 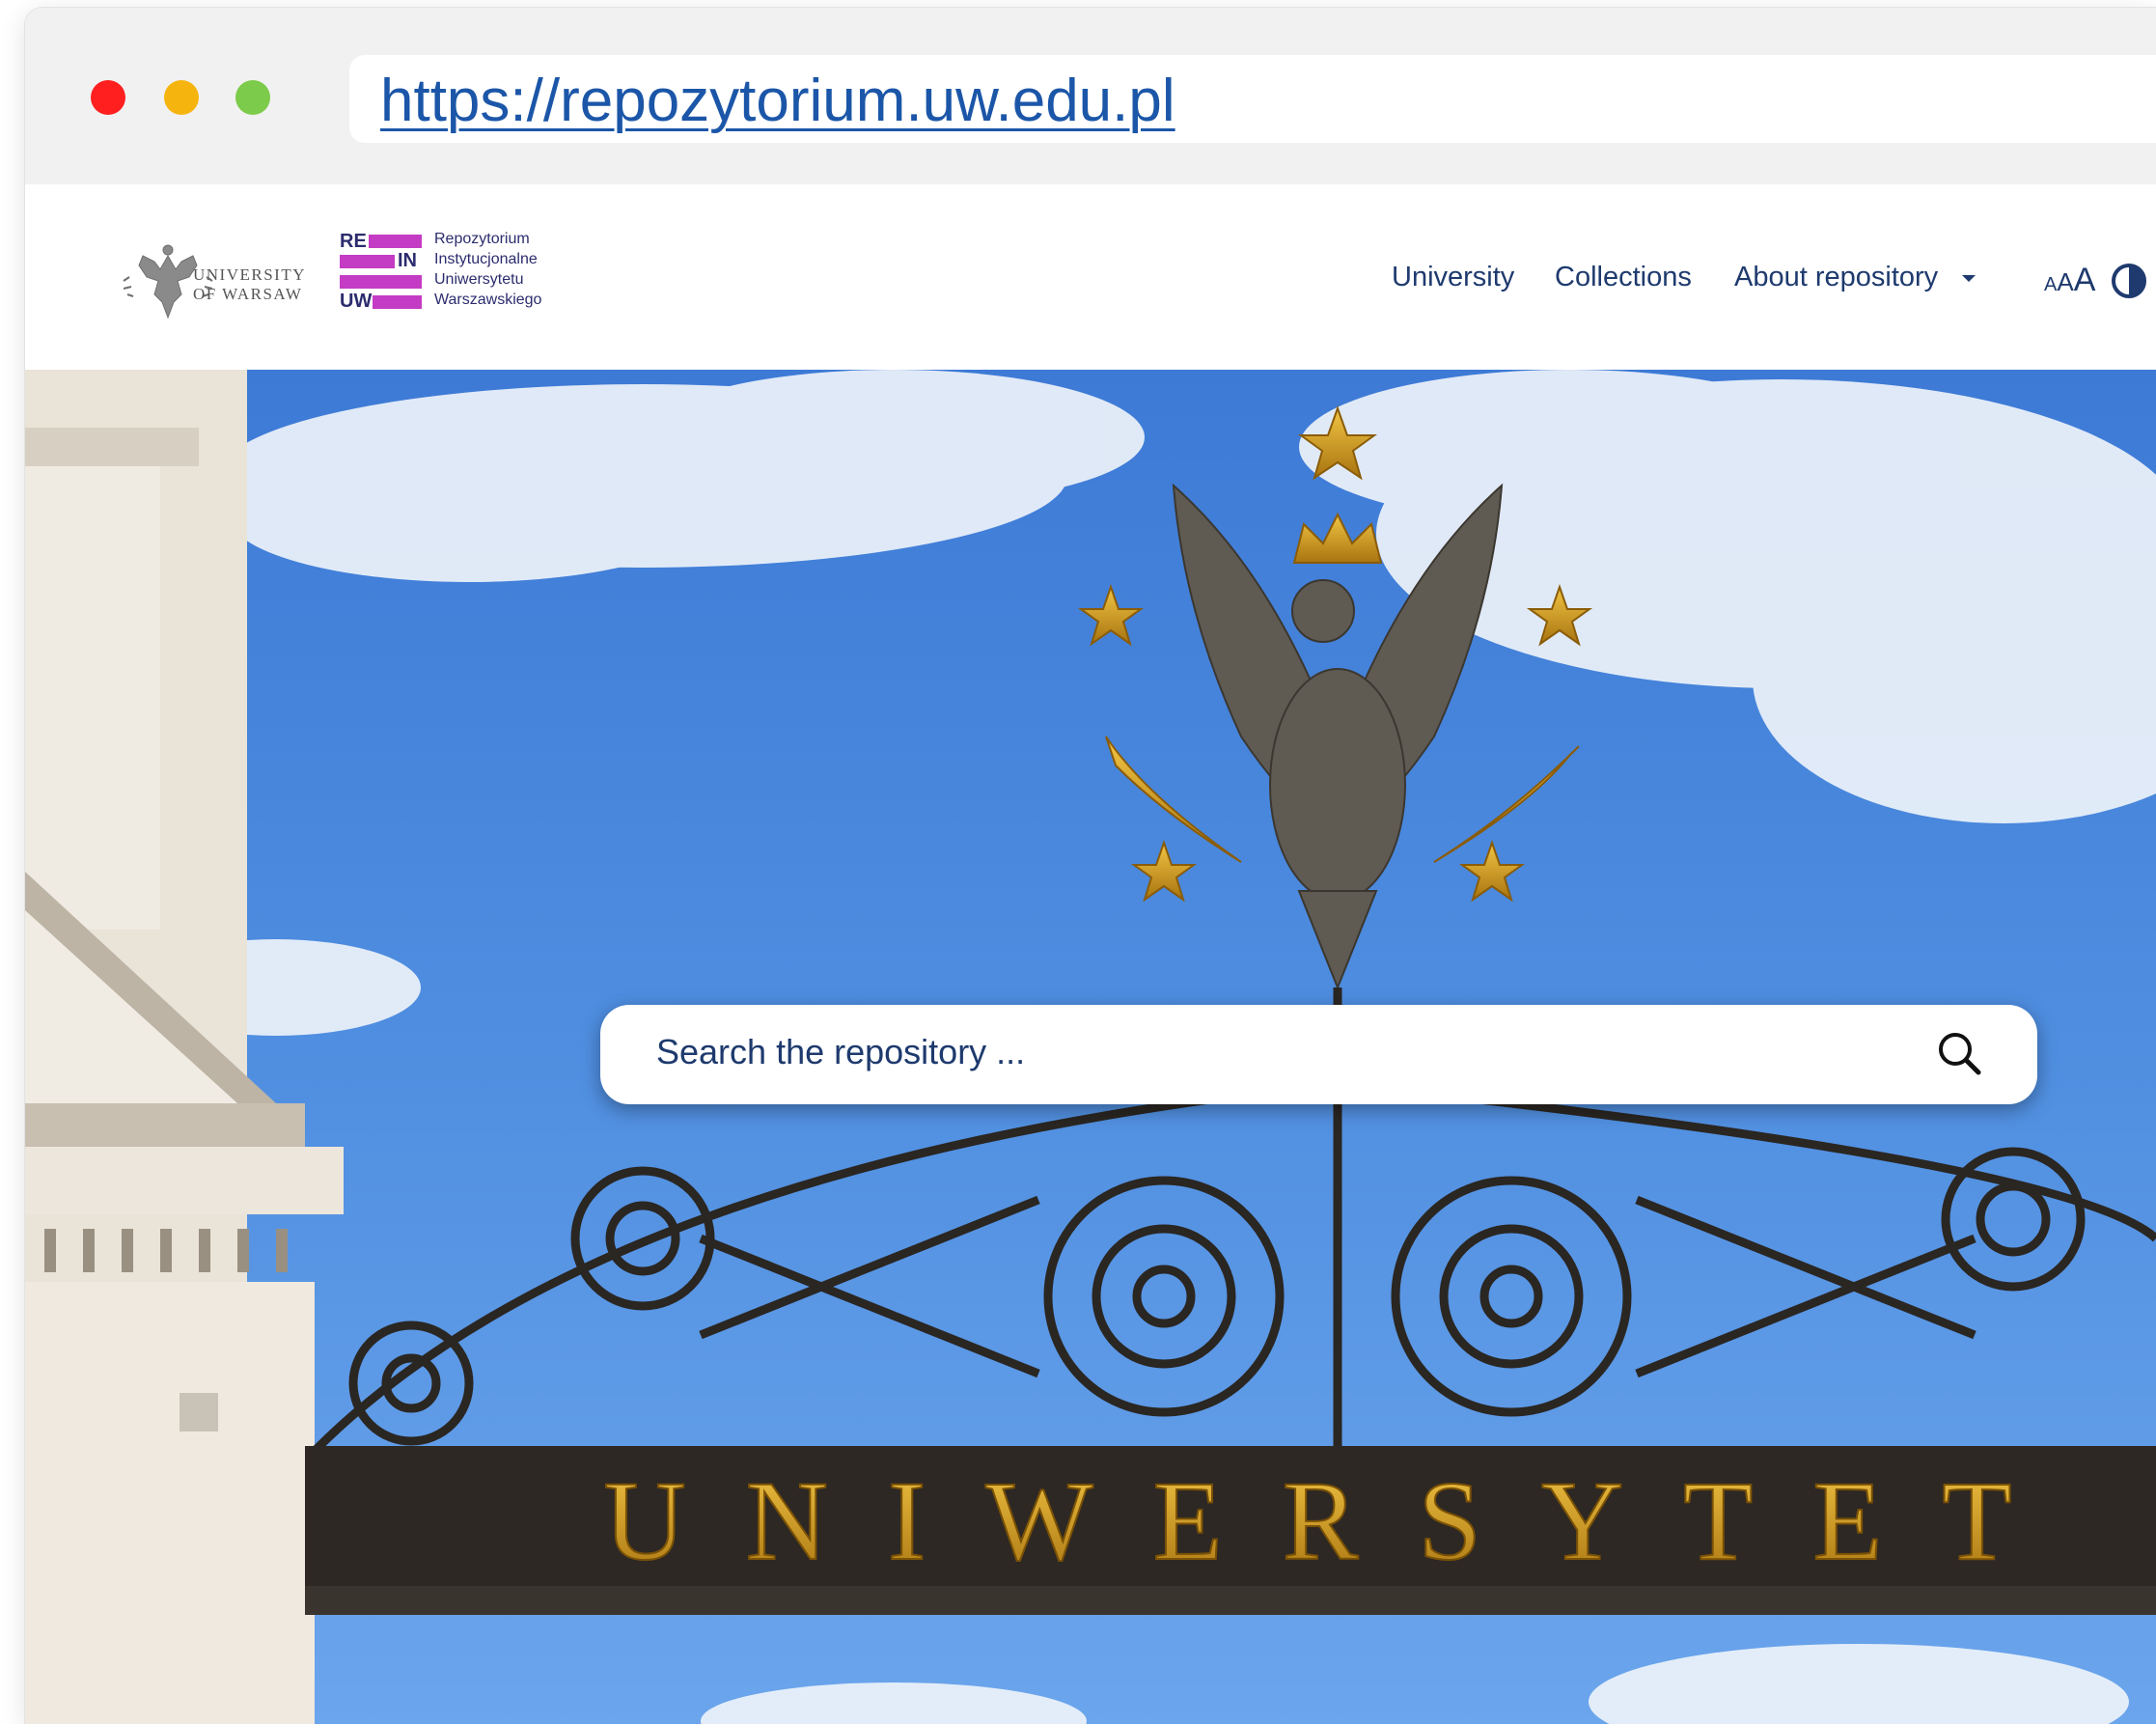 I want to click on font-size-large: A, so click(x=2085, y=280).